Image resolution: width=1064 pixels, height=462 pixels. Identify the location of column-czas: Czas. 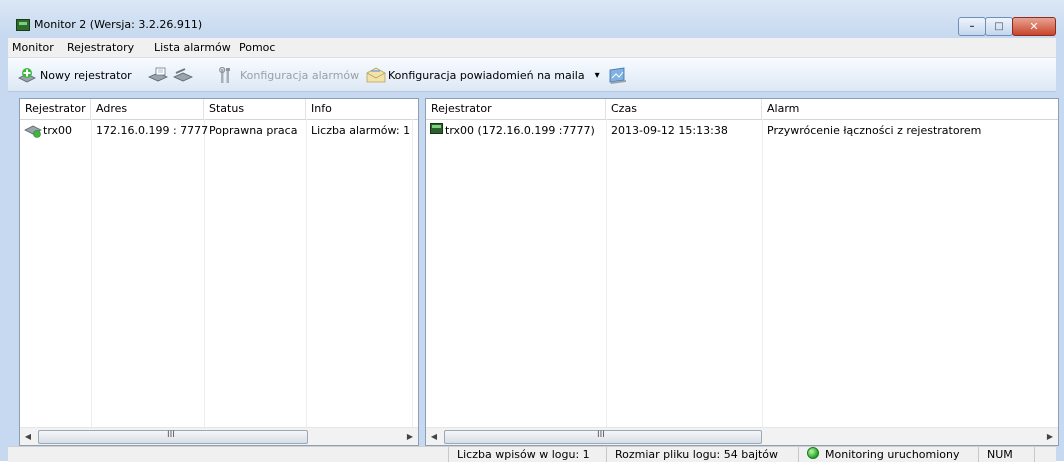
(684, 109).